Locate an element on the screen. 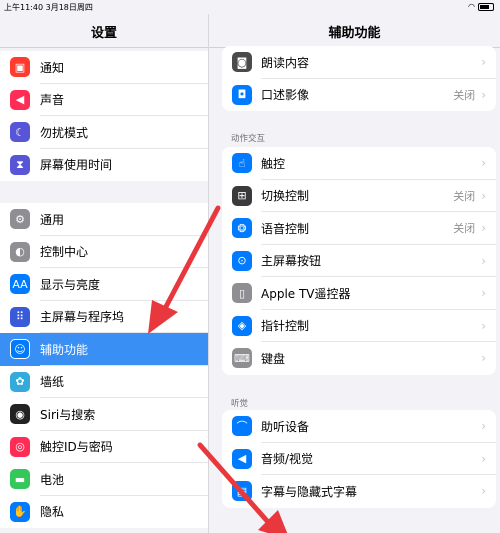 Image resolution: width=500 pixels, height=533 pixels. sidebar-item: ◉ Siri与搜索 is located at coordinates (104, 414).